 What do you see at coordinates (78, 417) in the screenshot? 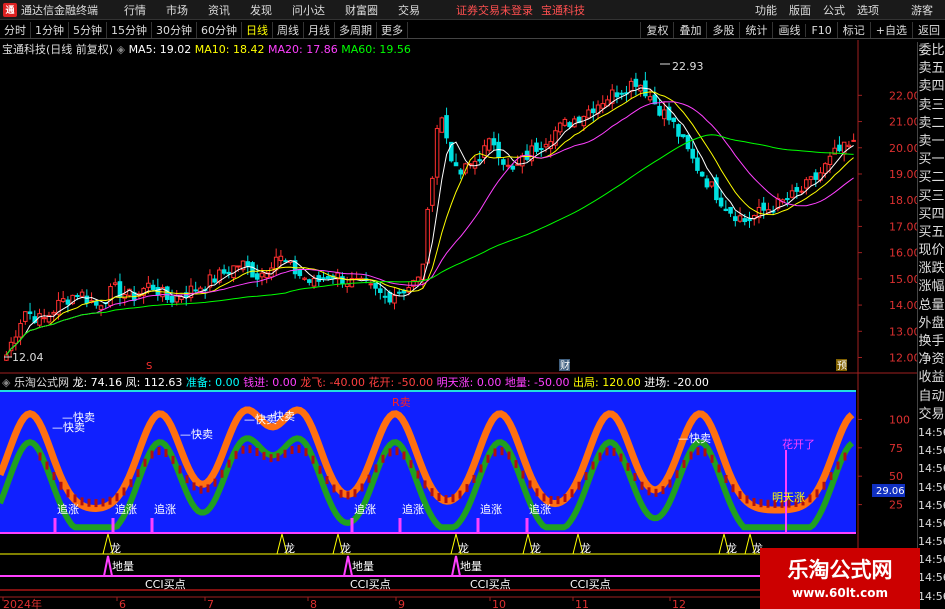
I see `label-kuaimai-1: —快卖` at bounding box center [78, 417].